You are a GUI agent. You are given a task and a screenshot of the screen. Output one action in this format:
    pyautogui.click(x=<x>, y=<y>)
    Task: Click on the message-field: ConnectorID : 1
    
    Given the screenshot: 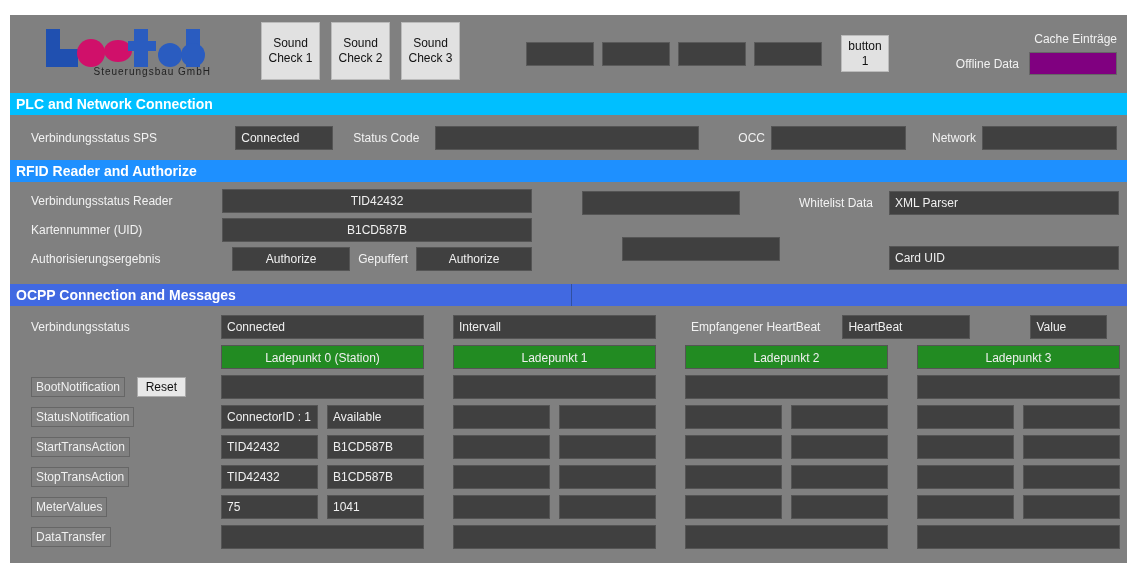 What is the action you would take?
    pyautogui.click(x=269, y=417)
    